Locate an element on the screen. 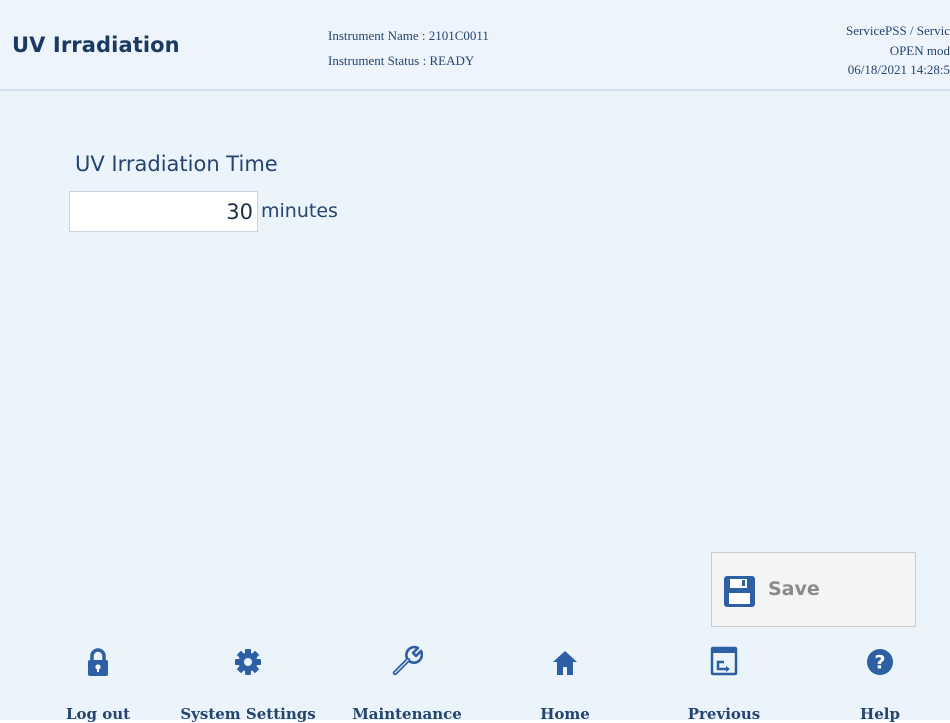  current-datetime: 06/18/2021 14:28:5 is located at coordinates (898, 69).